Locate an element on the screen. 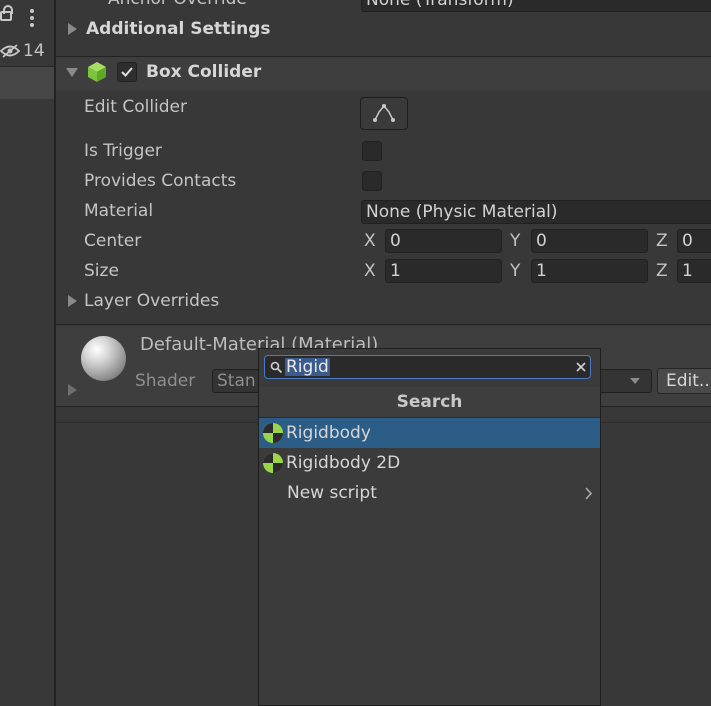 Image resolution: width=711 pixels, height=706 pixels. center-y-field: 0 is located at coordinates (589, 241).